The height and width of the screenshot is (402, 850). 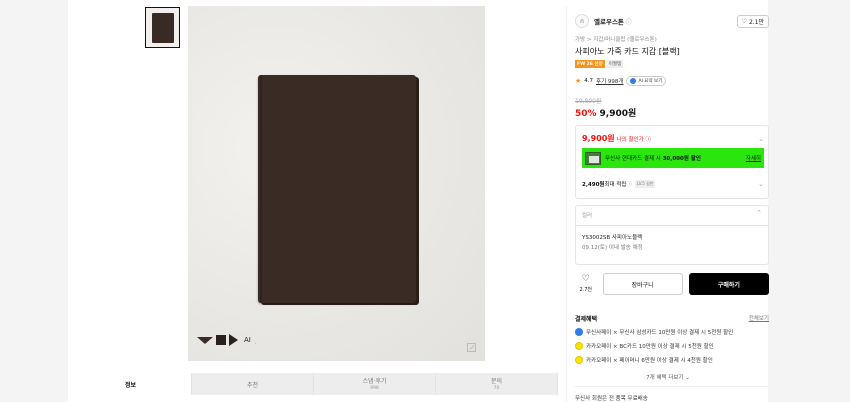 I want to click on tab-count: 70, so click(x=496, y=388).